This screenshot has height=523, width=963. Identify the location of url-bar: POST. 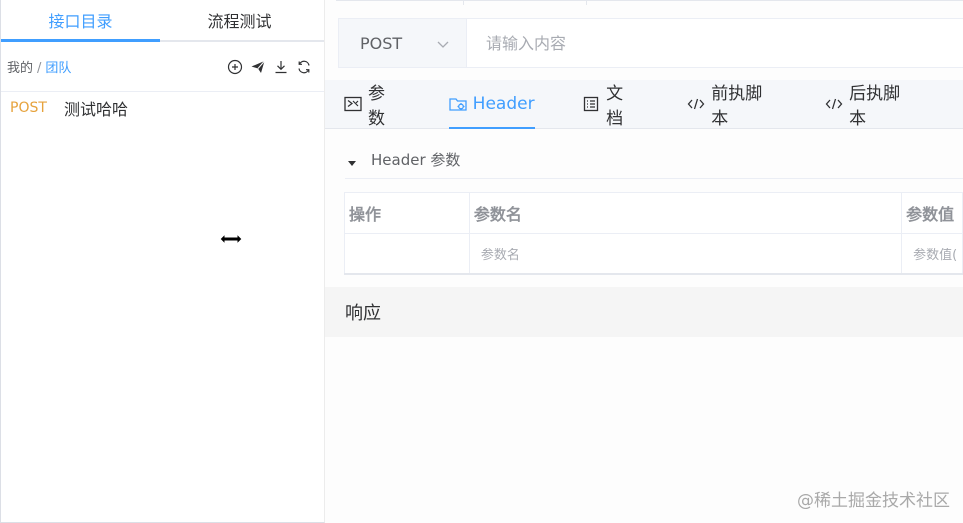
(650, 43).